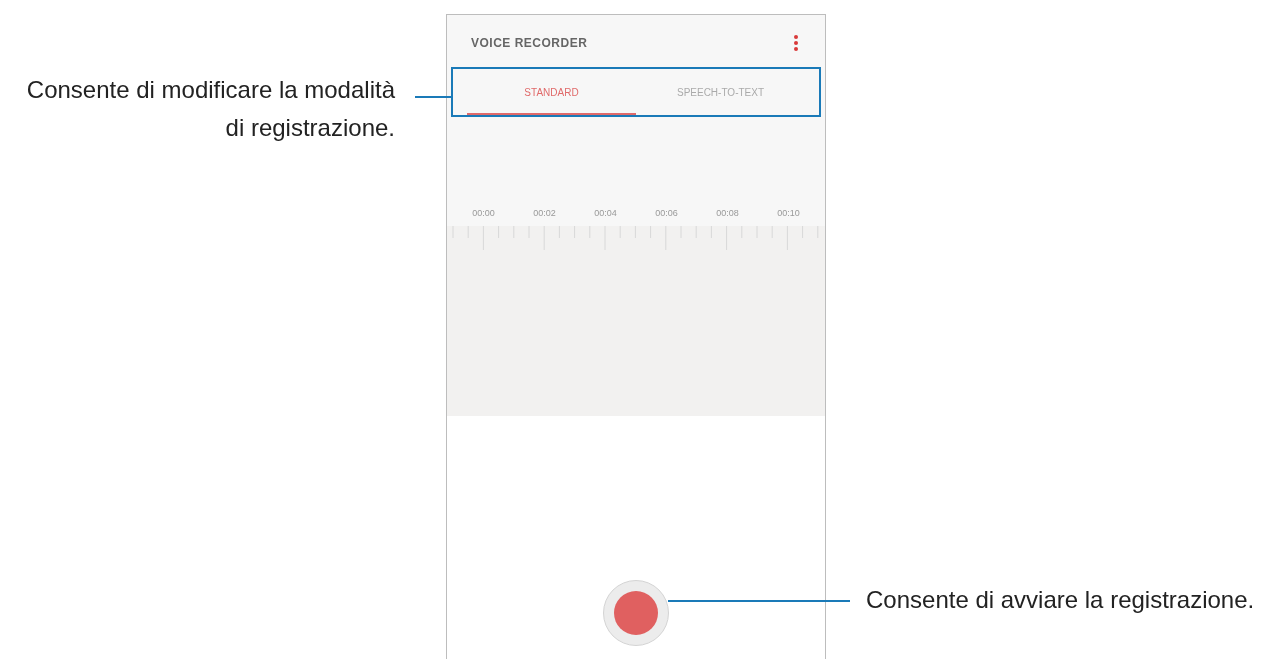 The height and width of the screenshot is (659, 1272). Describe the element at coordinates (433, 97) in the screenshot. I see `leader-line` at that location.